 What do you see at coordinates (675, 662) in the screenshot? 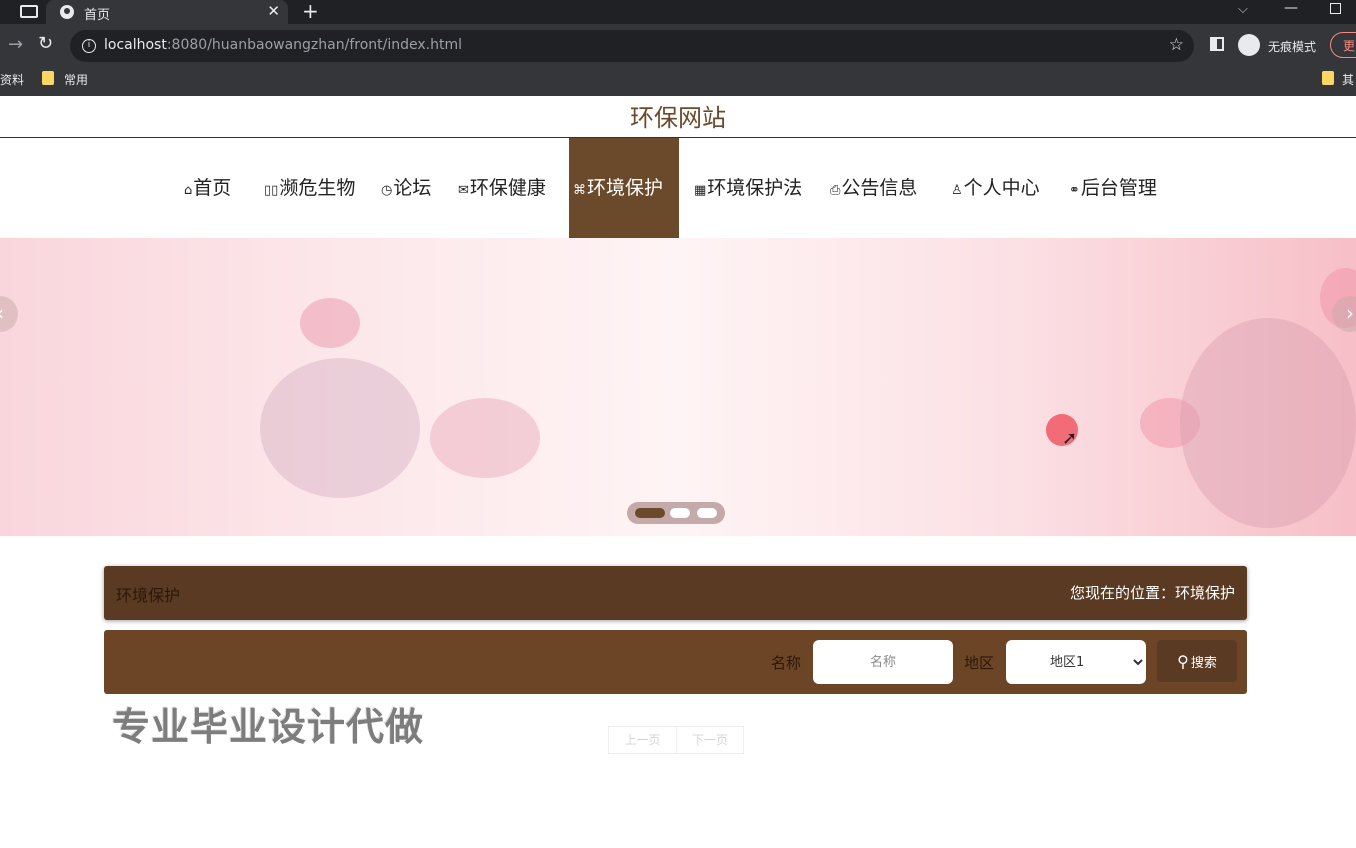
I see `search-bar: 名称 地区 地区1 ⚲搜索` at bounding box center [675, 662].